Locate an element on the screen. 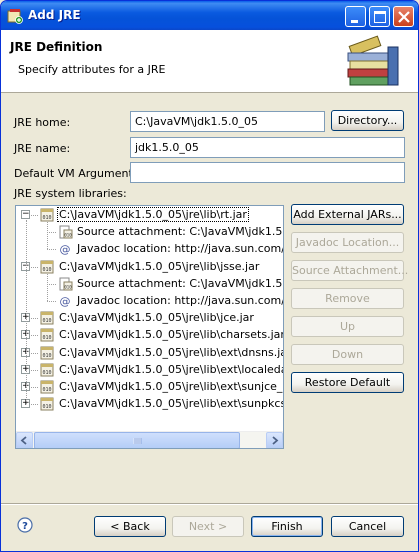 This screenshot has width=419, height=552. jre-name-field: jdk1.5.0_05 is located at coordinates (267, 147).